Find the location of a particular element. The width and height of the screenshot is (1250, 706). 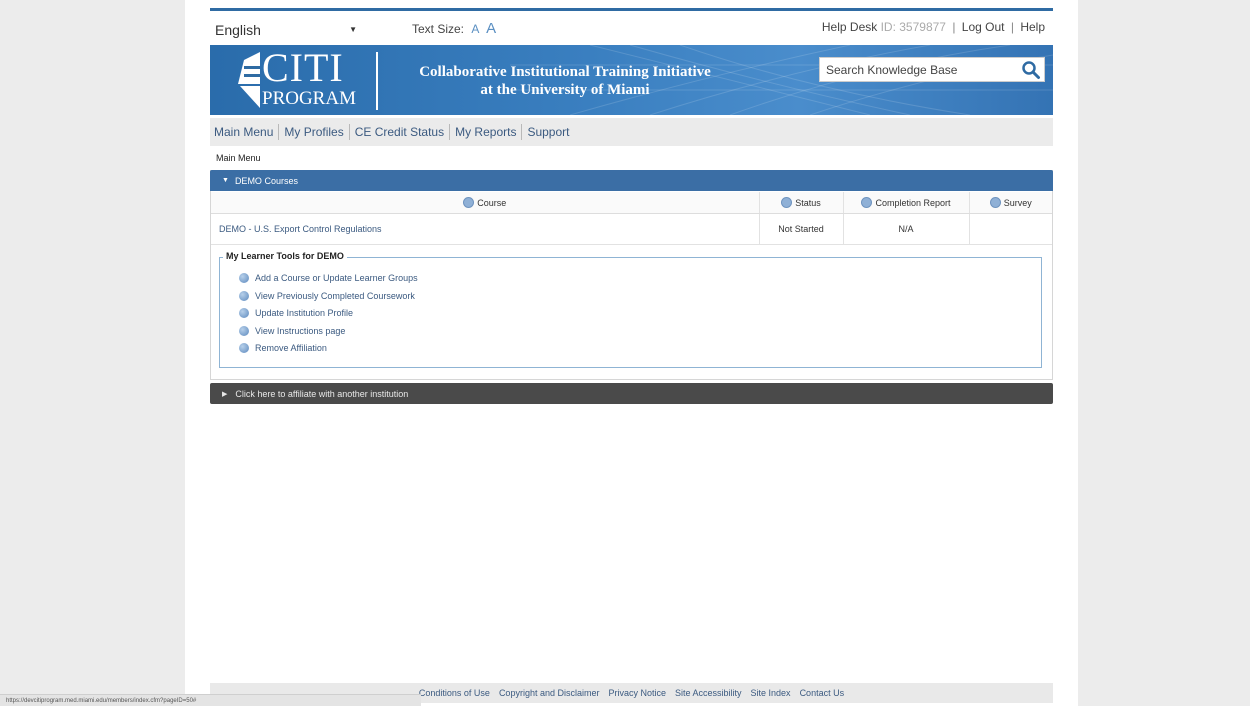

nav-my-reports: My Reports is located at coordinates (485, 132).